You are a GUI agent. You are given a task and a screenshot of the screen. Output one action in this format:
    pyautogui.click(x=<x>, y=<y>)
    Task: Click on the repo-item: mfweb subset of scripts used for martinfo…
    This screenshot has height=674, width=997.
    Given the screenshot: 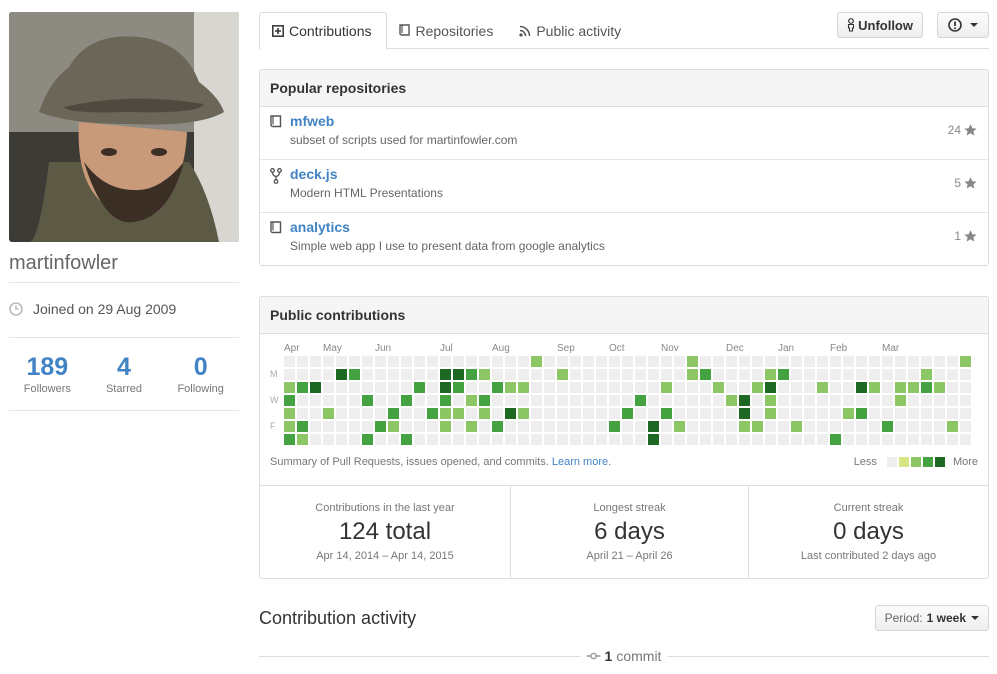 What is the action you would take?
    pyautogui.click(x=624, y=133)
    